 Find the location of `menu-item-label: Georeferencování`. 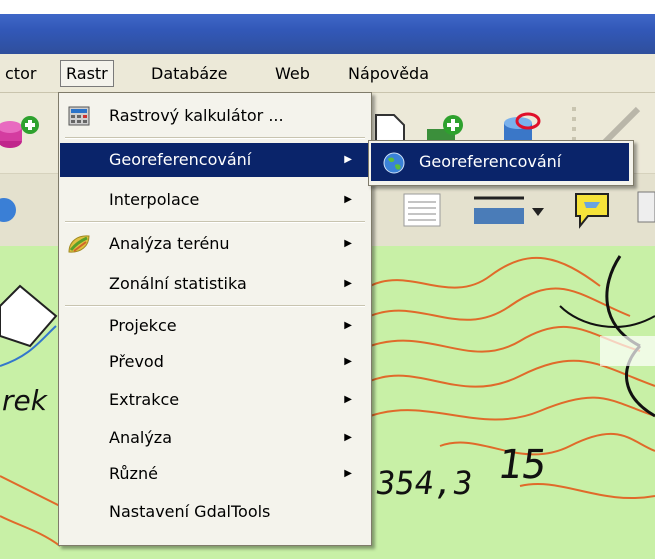

menu-item-label: Georeferencování is located at coordinates (180, 159).